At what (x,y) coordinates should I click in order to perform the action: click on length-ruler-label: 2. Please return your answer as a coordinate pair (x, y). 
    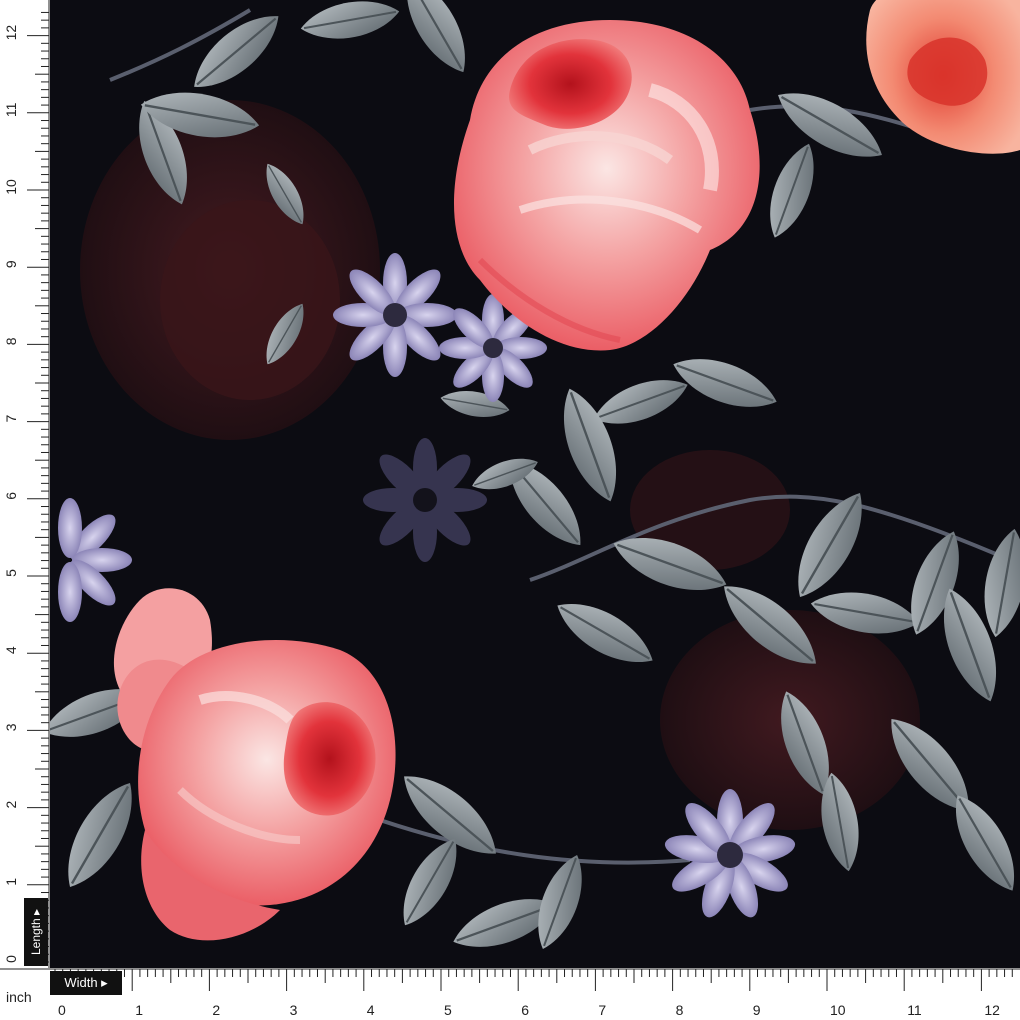
    Looking at the image, I should click on (11, 804).